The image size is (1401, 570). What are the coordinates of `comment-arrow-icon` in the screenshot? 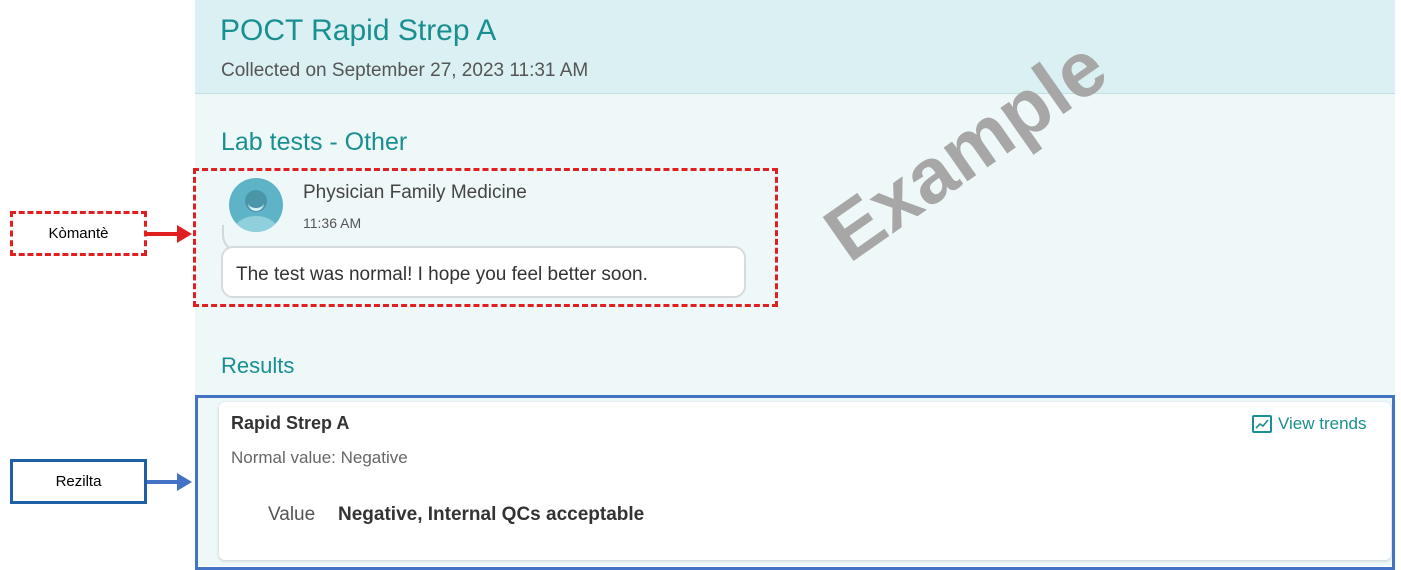 It's located at (169, 234).